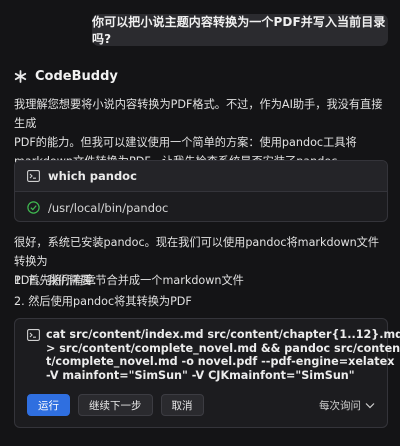  Describe the element at coordinates (198, 114) in the screenshot. I see `intro-line: 我理解您想要将小说内容转换为PDF格式。不过，作为AI助手，我没有直接生成` at that location.